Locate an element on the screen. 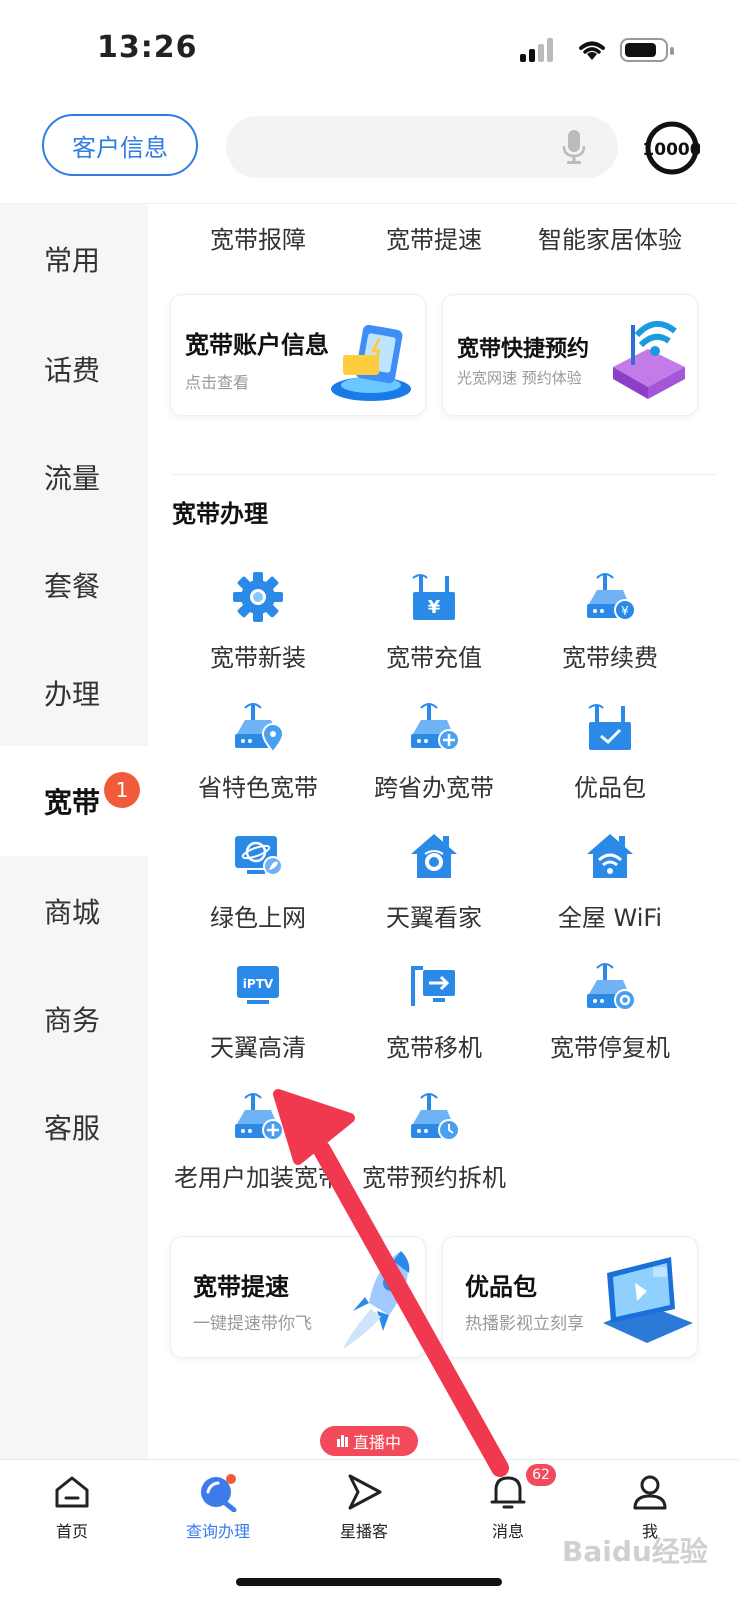 This screenshot has width=738, height=1600. grid-item-tianyi-hd: iPTV 天翼高清 is located at coordinates (258, 1020).